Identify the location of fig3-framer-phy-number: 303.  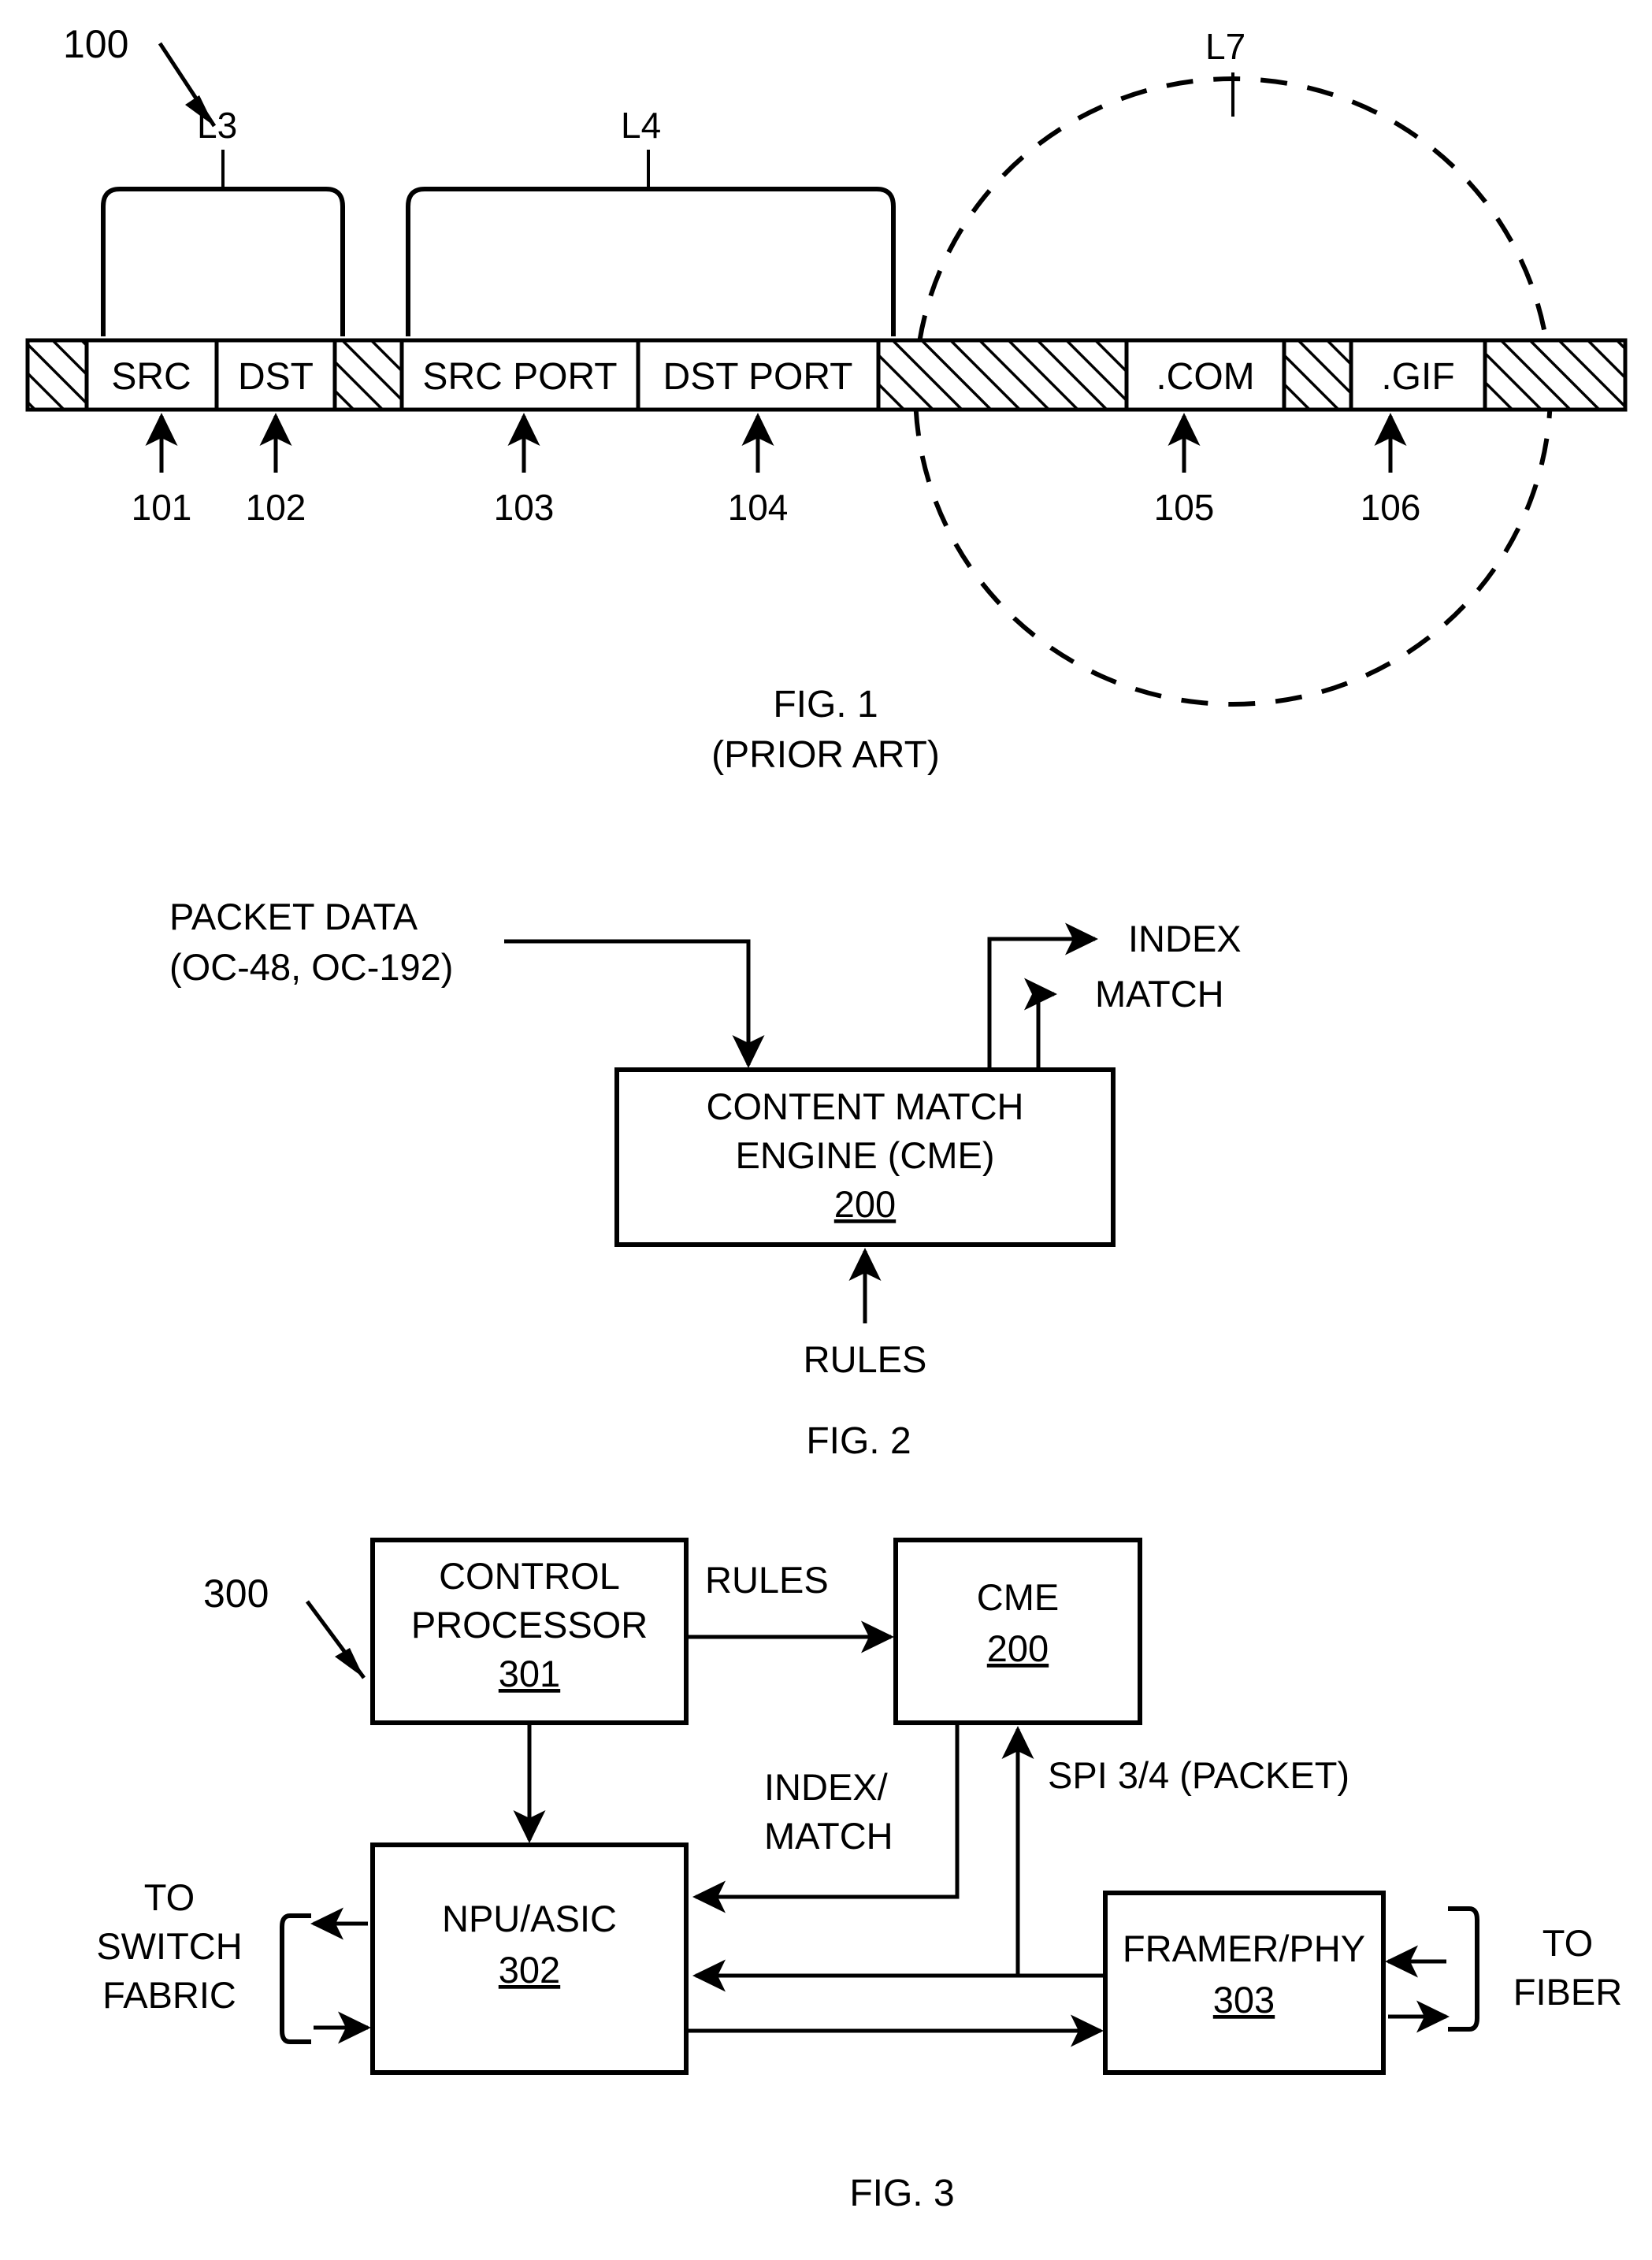
(1244, 2000).